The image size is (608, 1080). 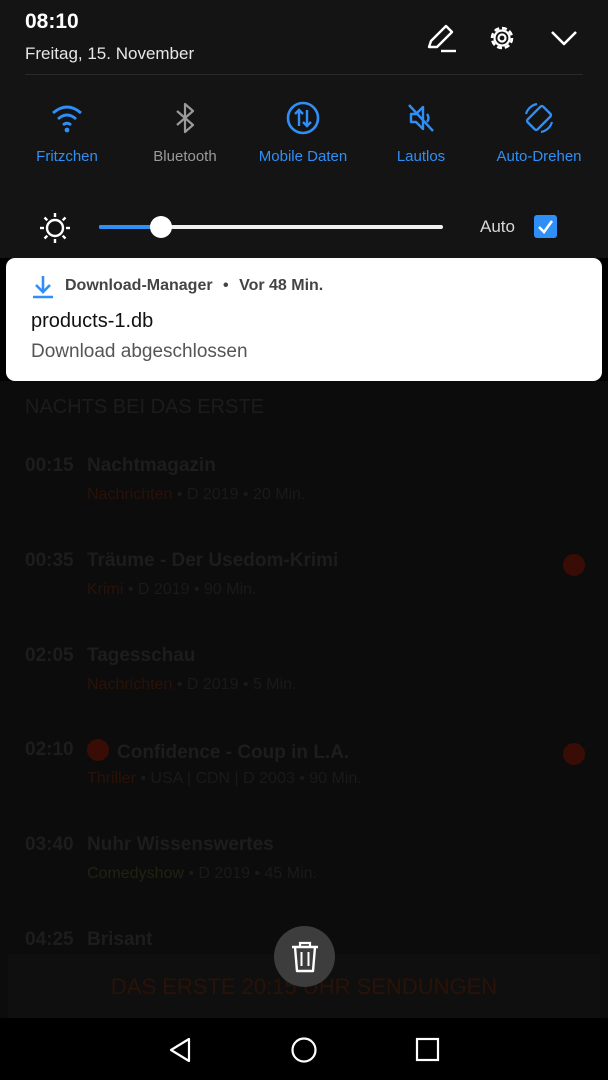 I want to click on mobile-data-icon, so click(x=303, y=118).